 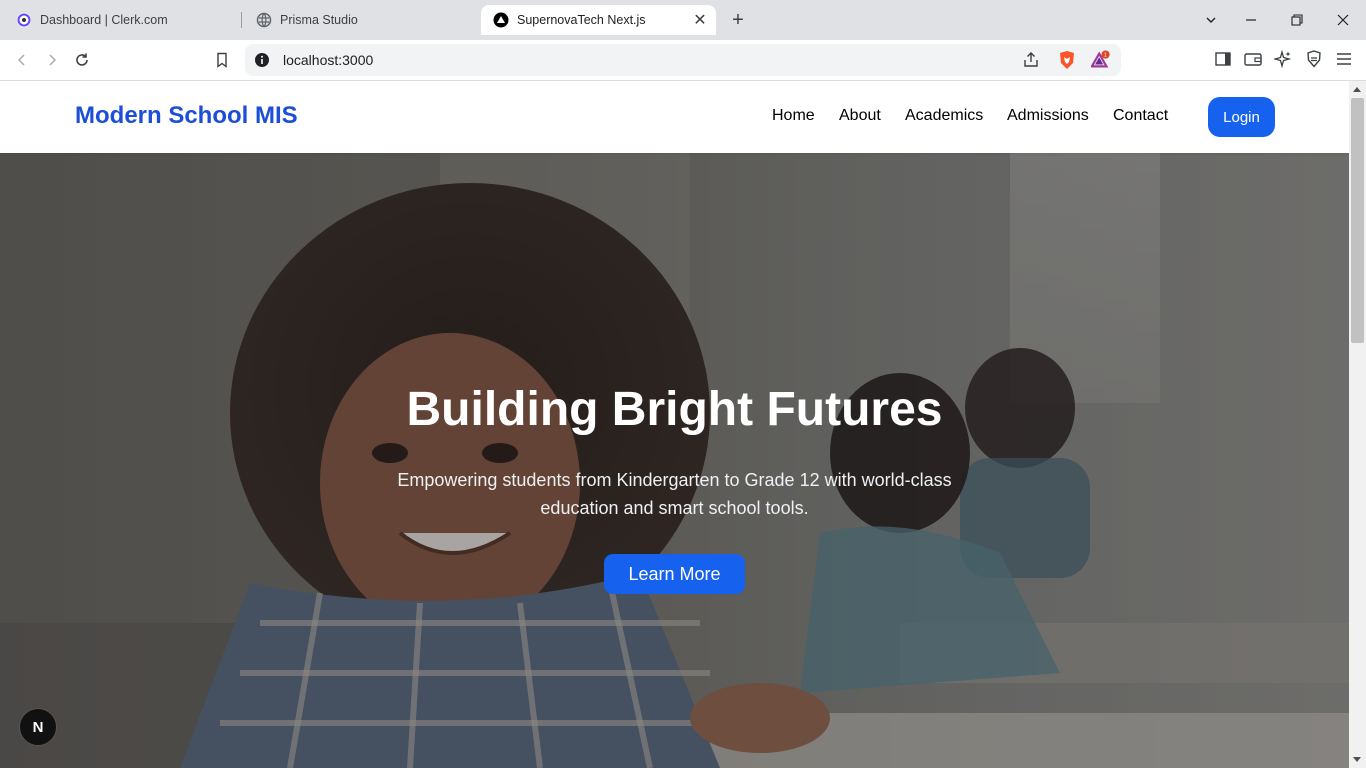 I want to click on bookmark-icon, so click(x=222, y=60).